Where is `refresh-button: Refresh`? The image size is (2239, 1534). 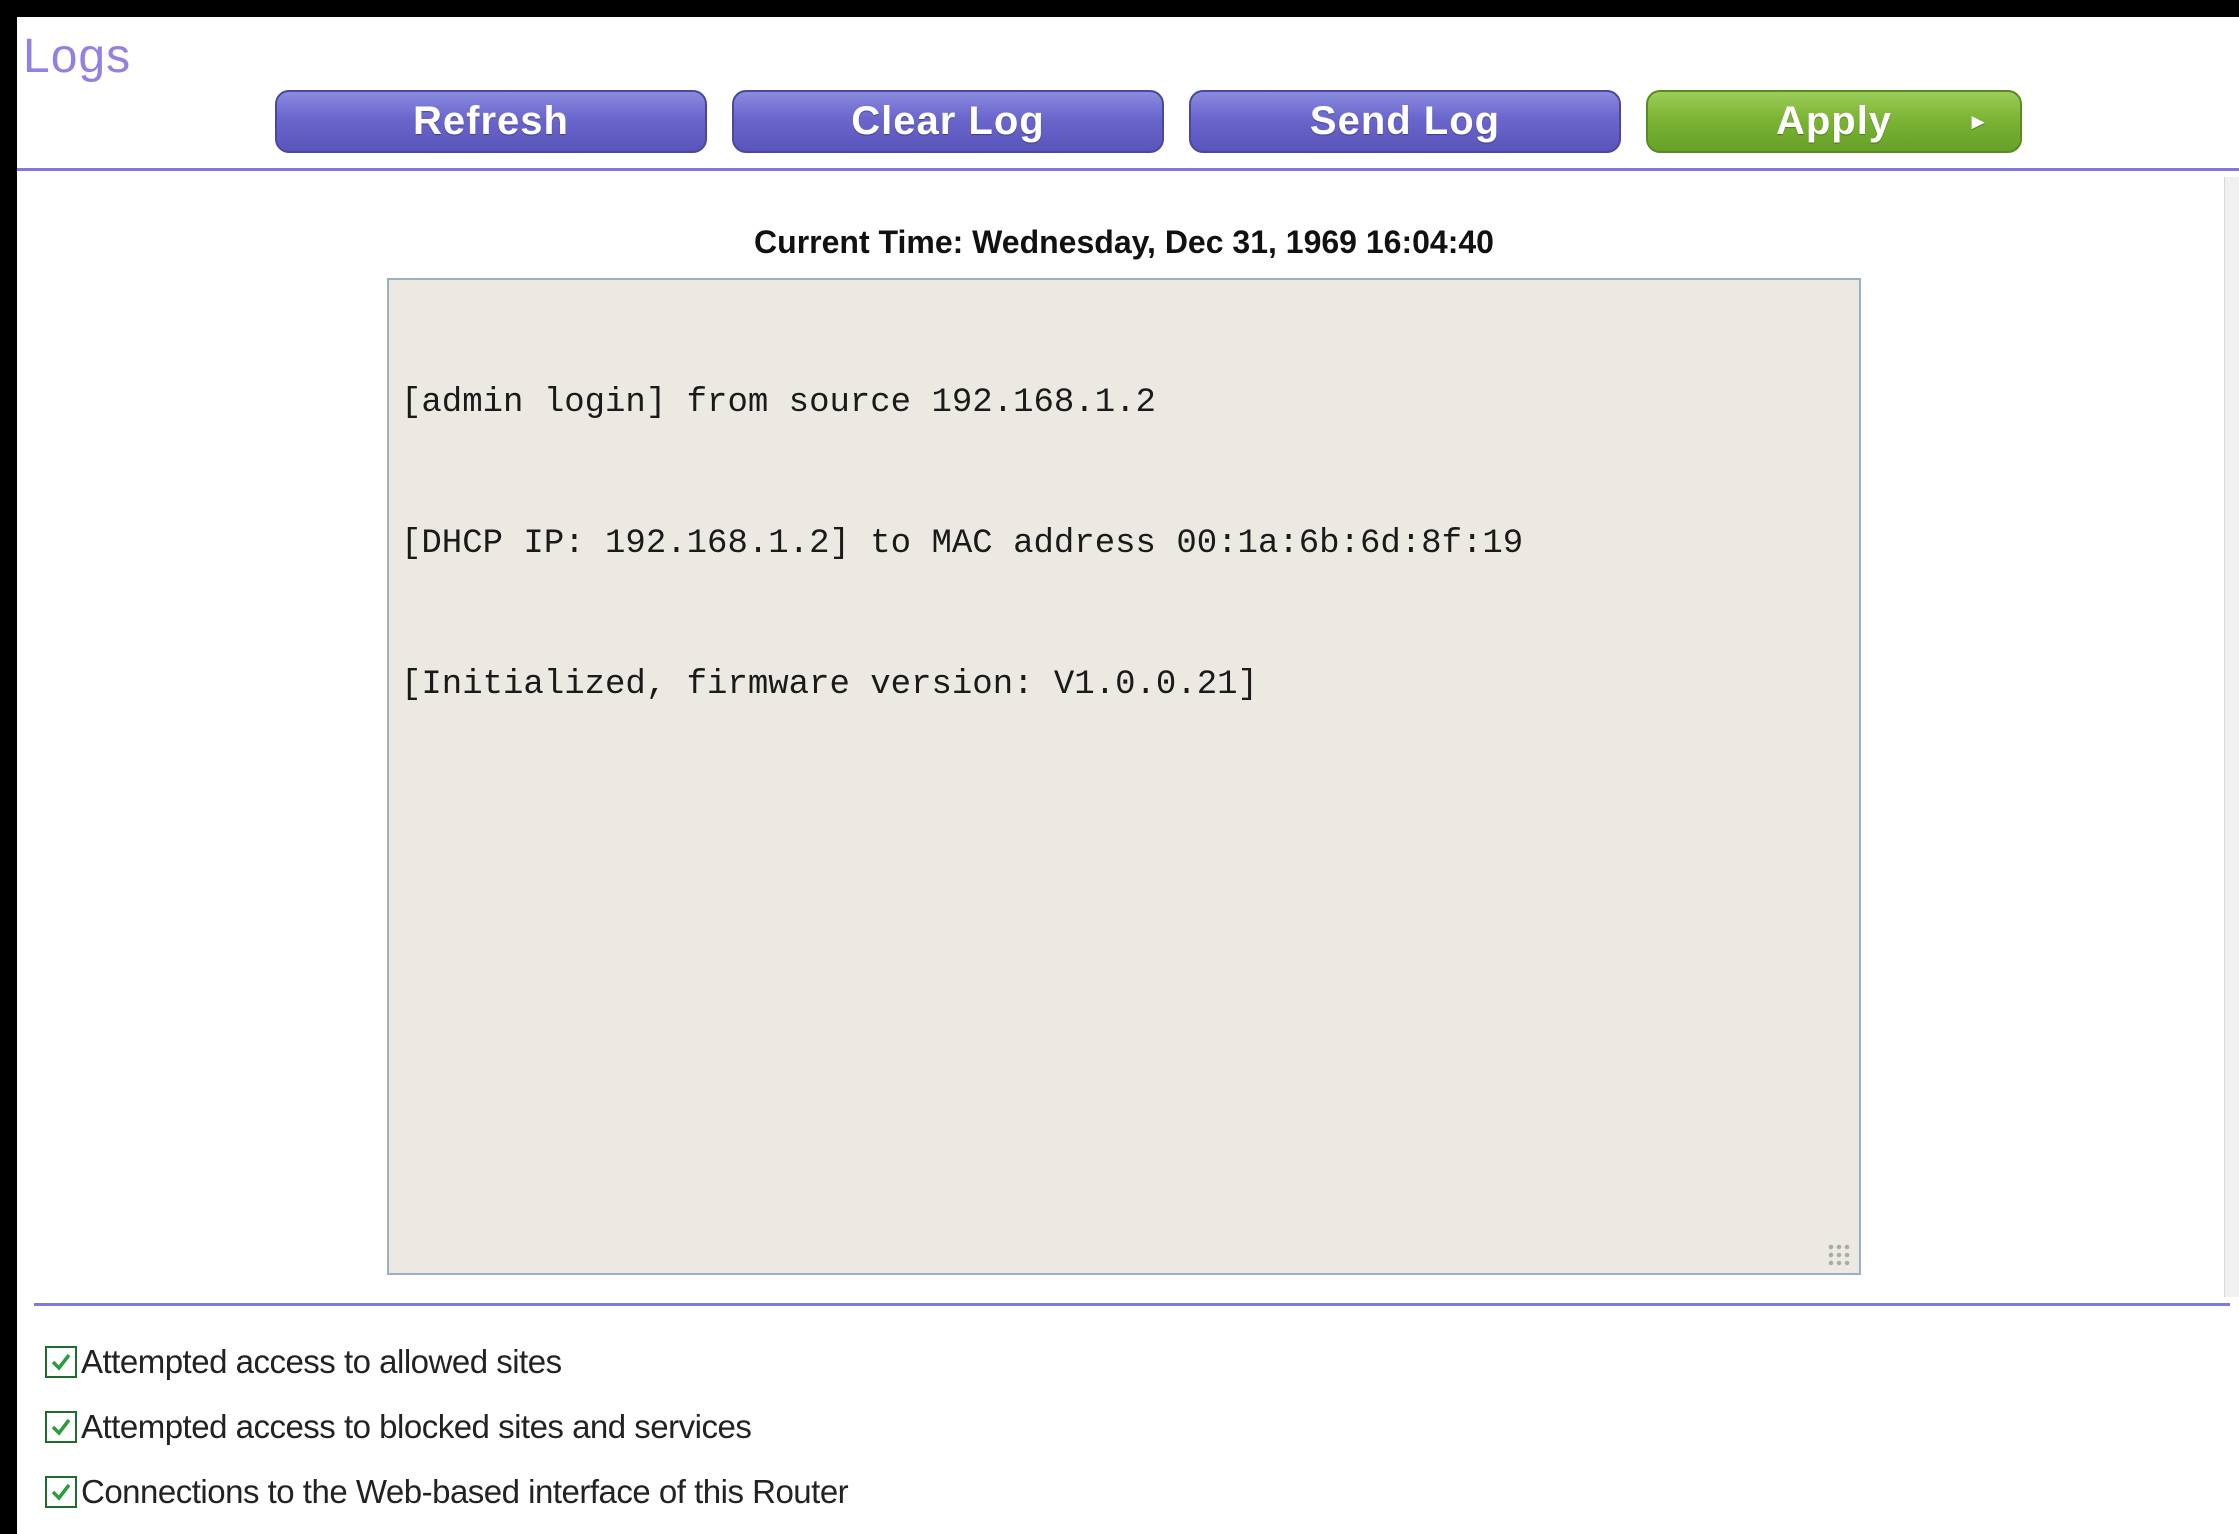
refresh-button: Refresh is located at coordinates (491, 121).